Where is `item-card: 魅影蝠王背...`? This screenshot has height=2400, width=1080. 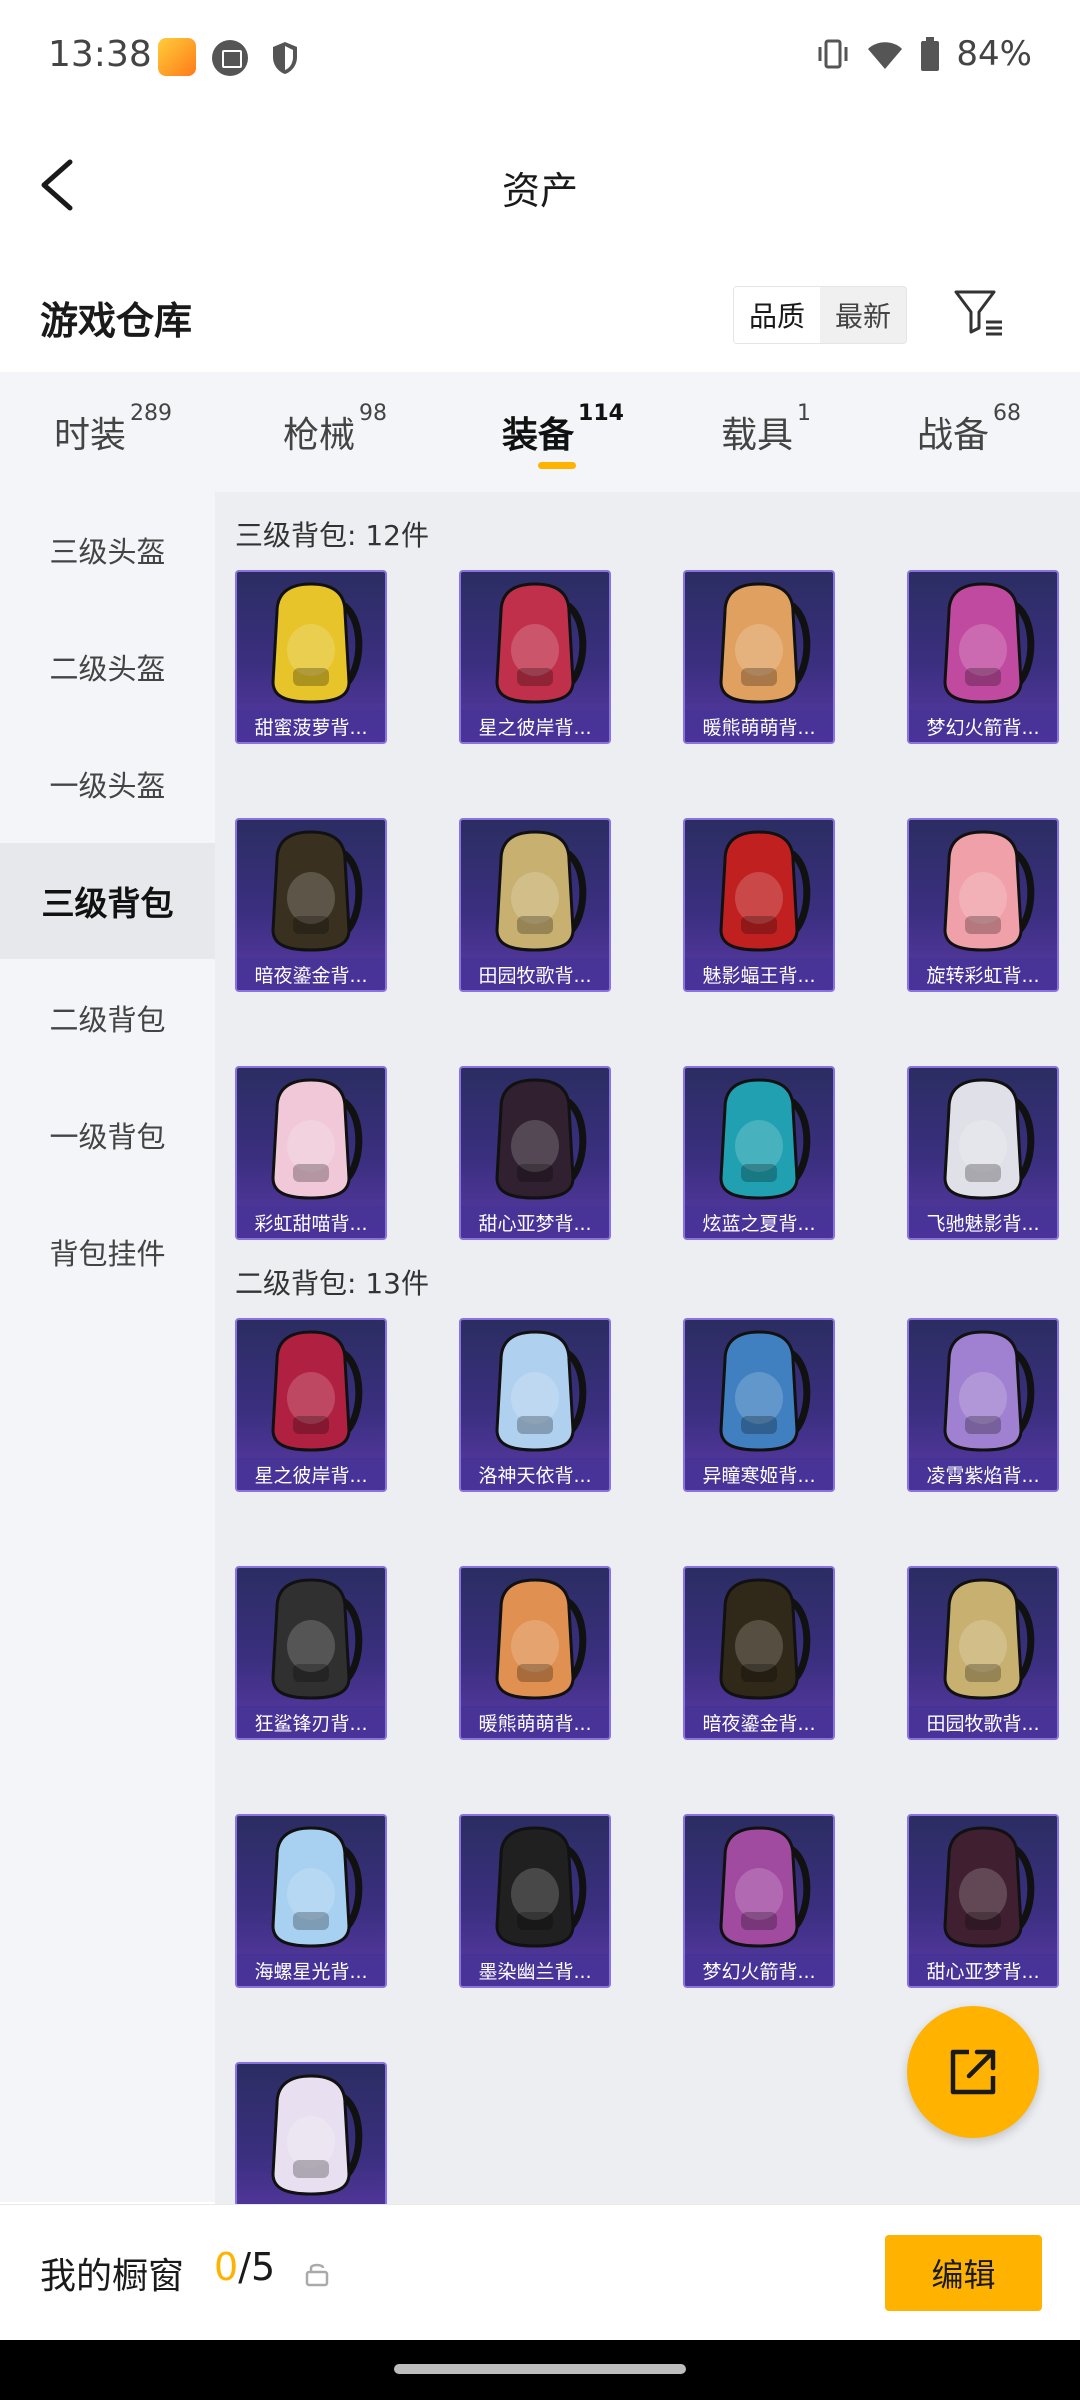 item-card: 魅影蝠王背... is located at coordinates (759, 905).